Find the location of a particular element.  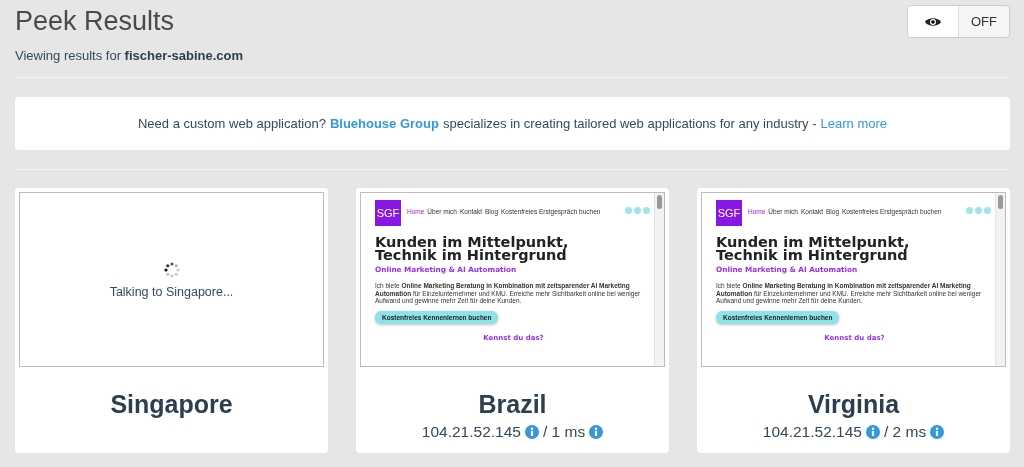

location-name: Singapore is located at coordinates (171, 404).